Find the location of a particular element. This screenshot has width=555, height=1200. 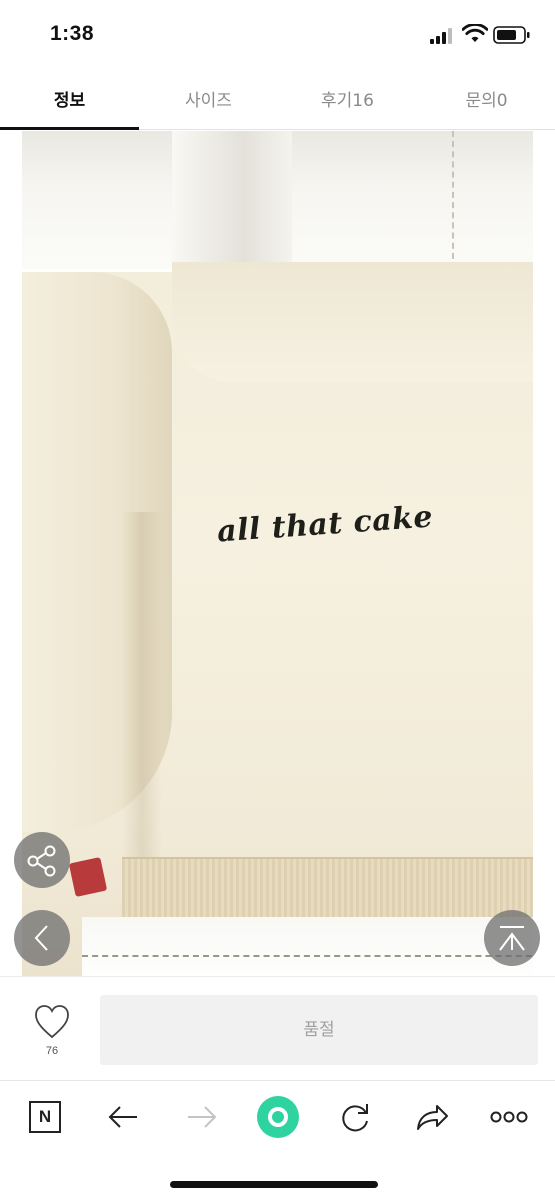

forward-button is located at coordinates (202, 1117).